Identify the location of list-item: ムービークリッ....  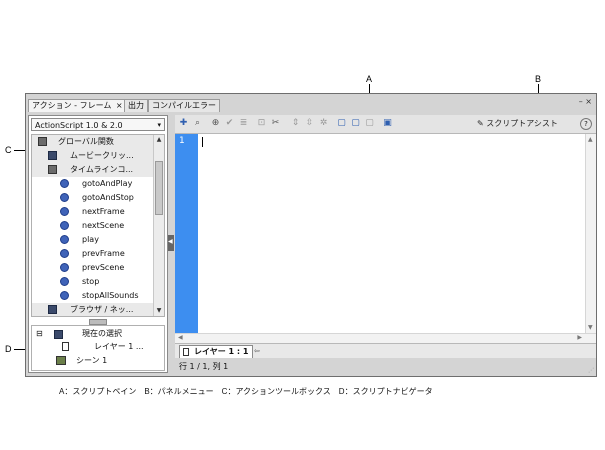
(93, 156).